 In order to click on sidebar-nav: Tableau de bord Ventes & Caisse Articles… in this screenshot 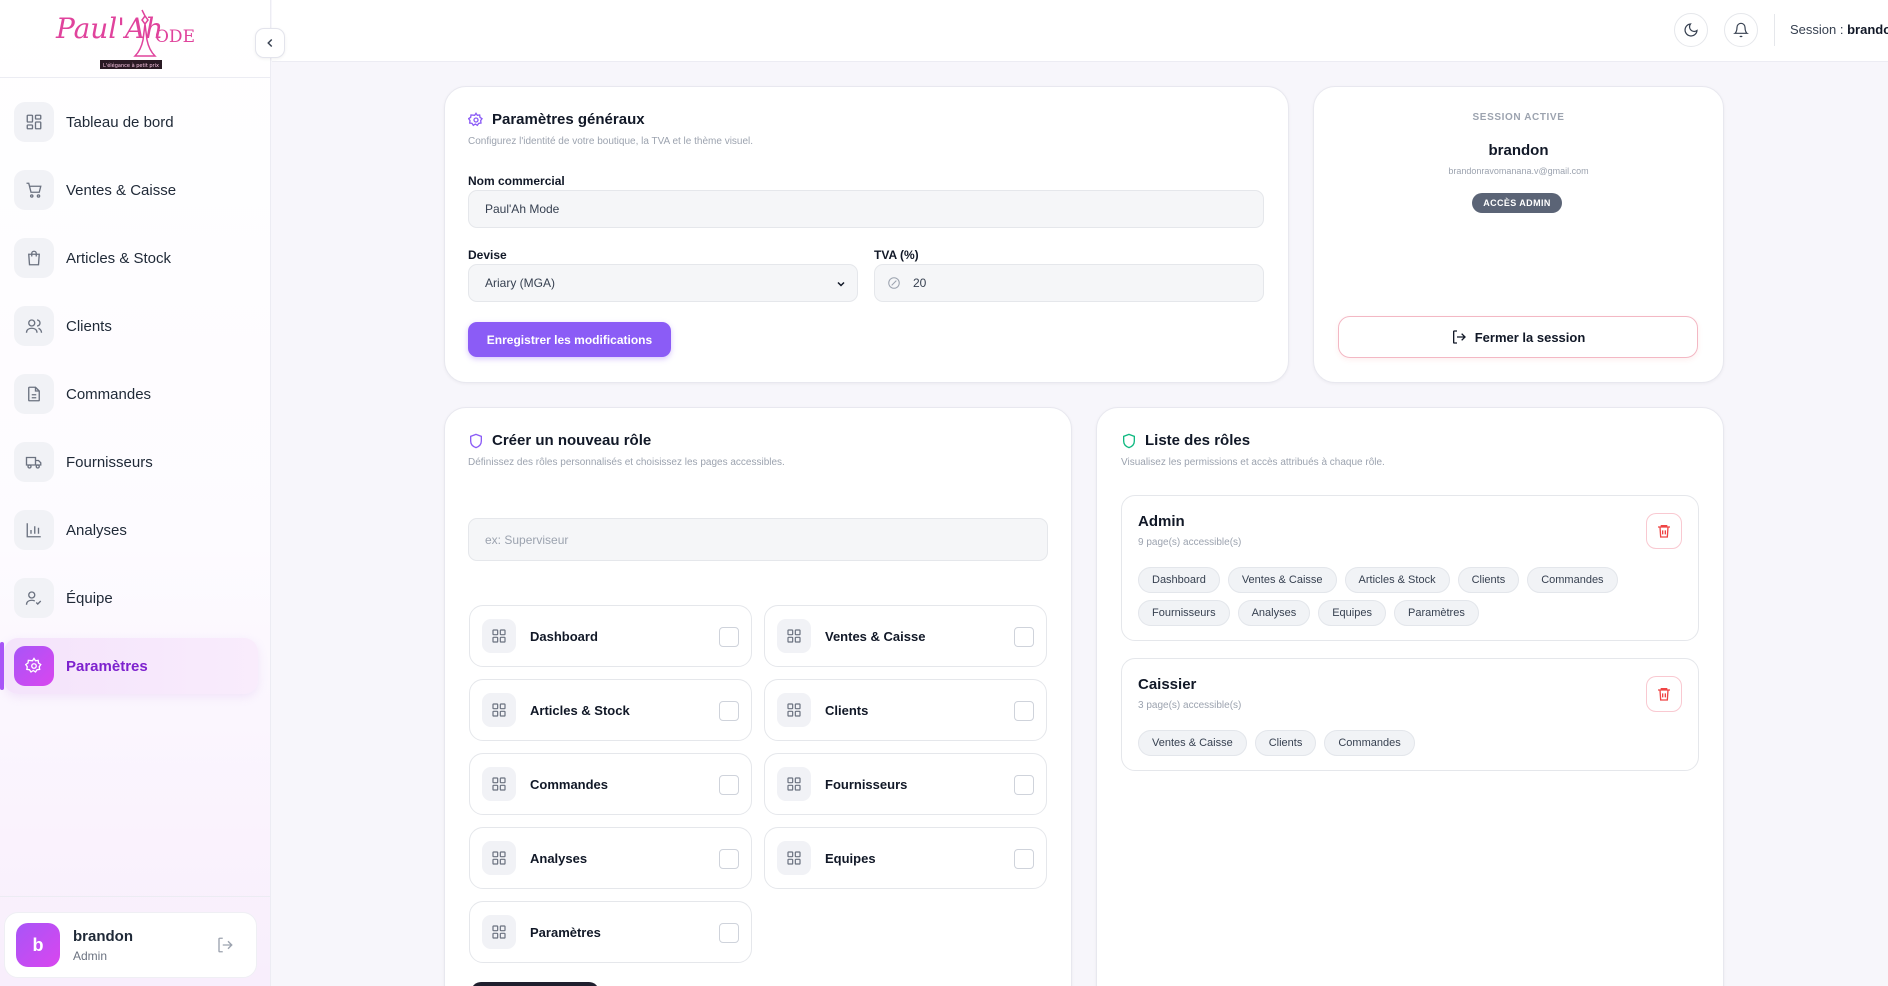, I will do `click(135, 386)`.